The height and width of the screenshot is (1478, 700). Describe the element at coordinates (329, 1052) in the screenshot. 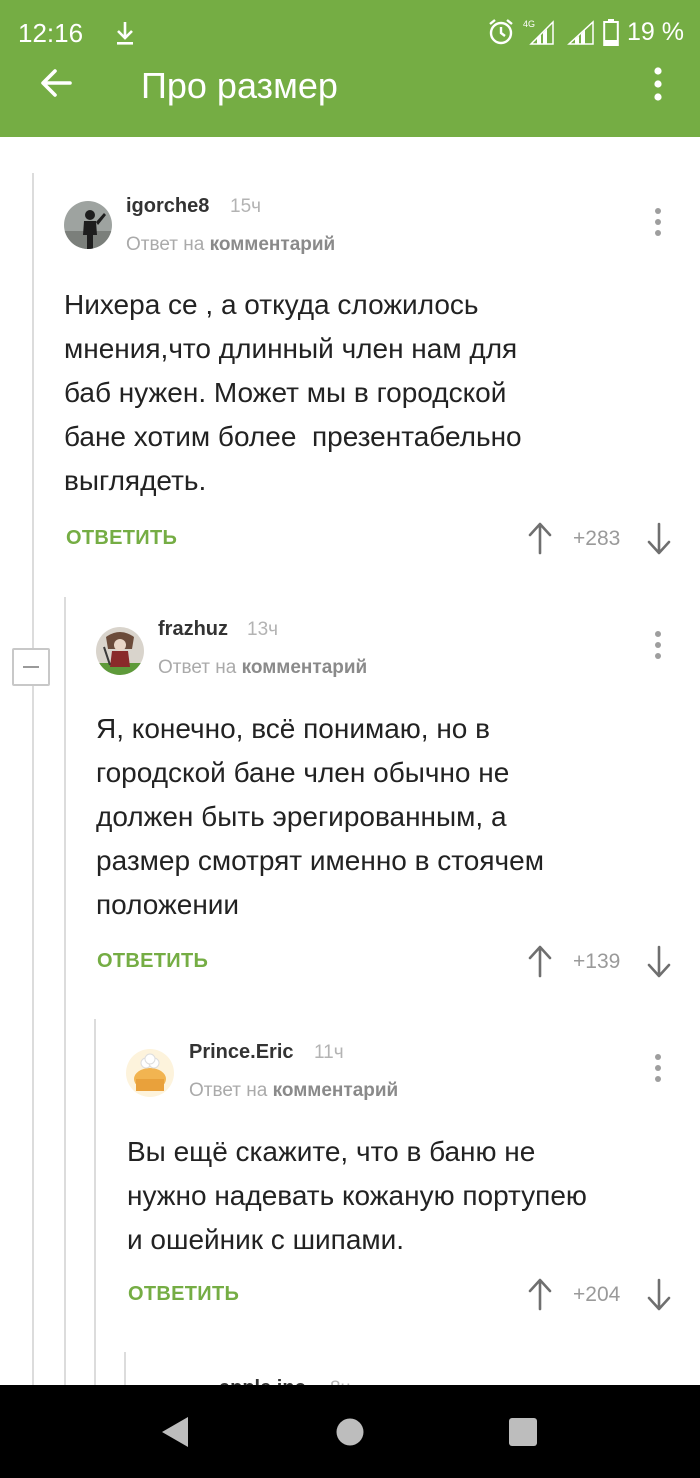

I see `comment-time: 11ч` at that location.